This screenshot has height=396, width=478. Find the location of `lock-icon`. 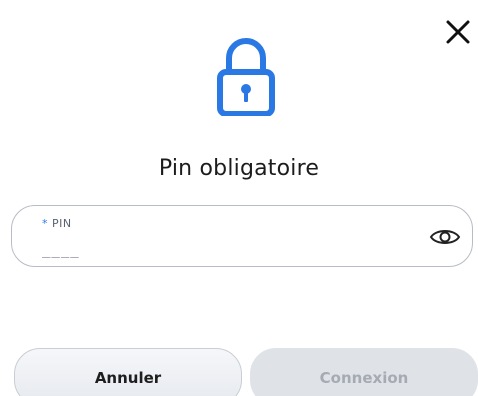

lock-icon is located at coordinates (246, 76).